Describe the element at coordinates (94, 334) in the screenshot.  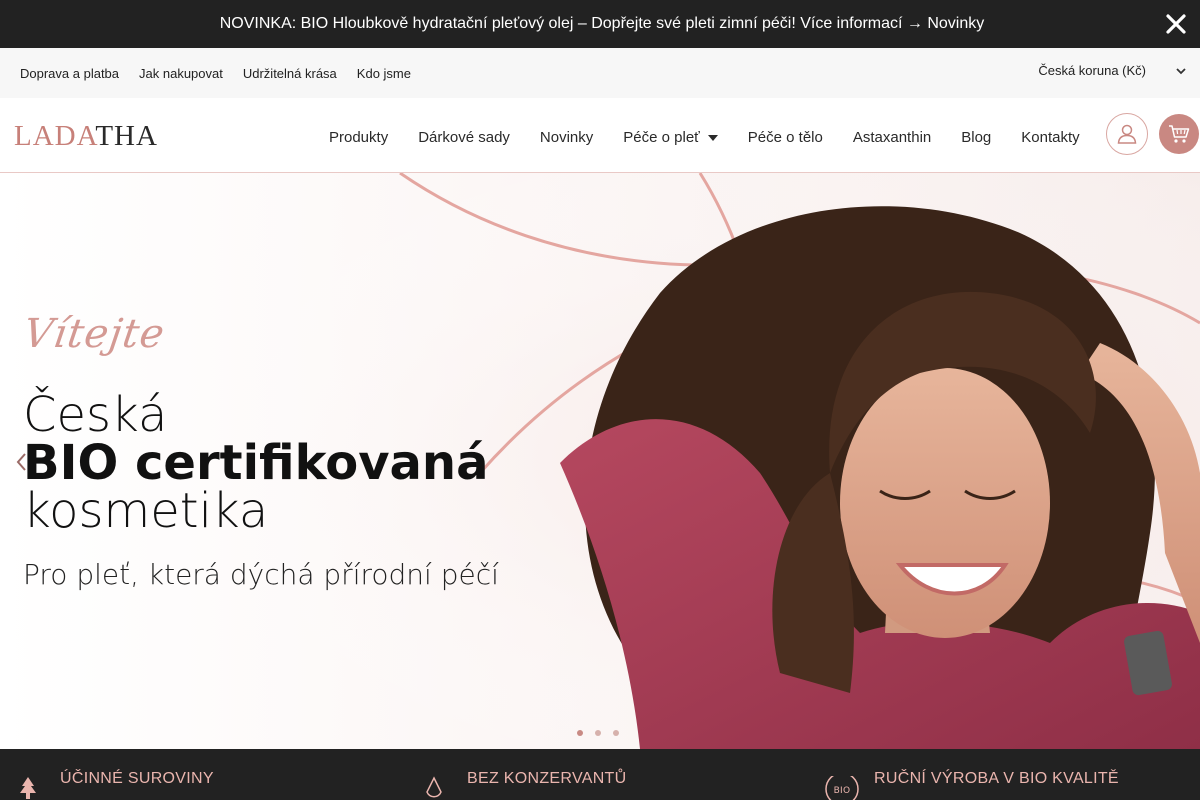
I see `hero-welcome: Vítejte` at that location.